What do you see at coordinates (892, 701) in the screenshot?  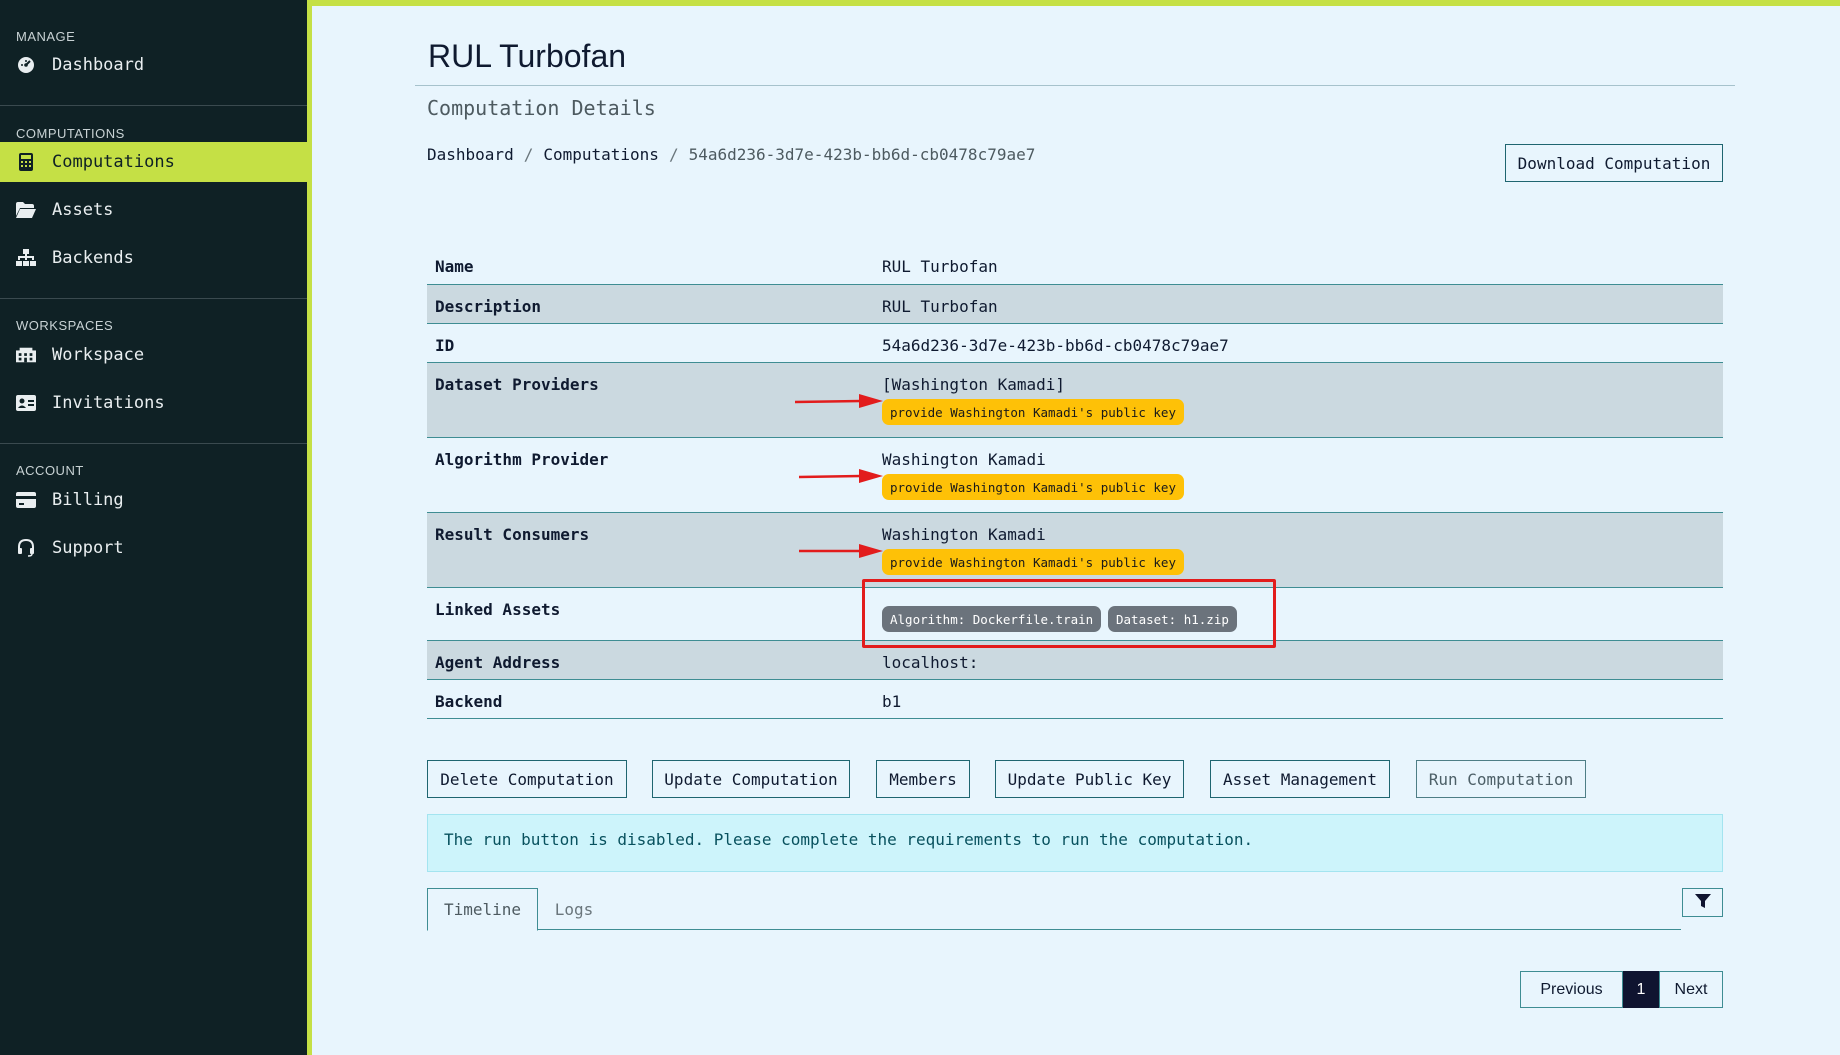 I see `row-value: b1` at bounding box center [892, 701].